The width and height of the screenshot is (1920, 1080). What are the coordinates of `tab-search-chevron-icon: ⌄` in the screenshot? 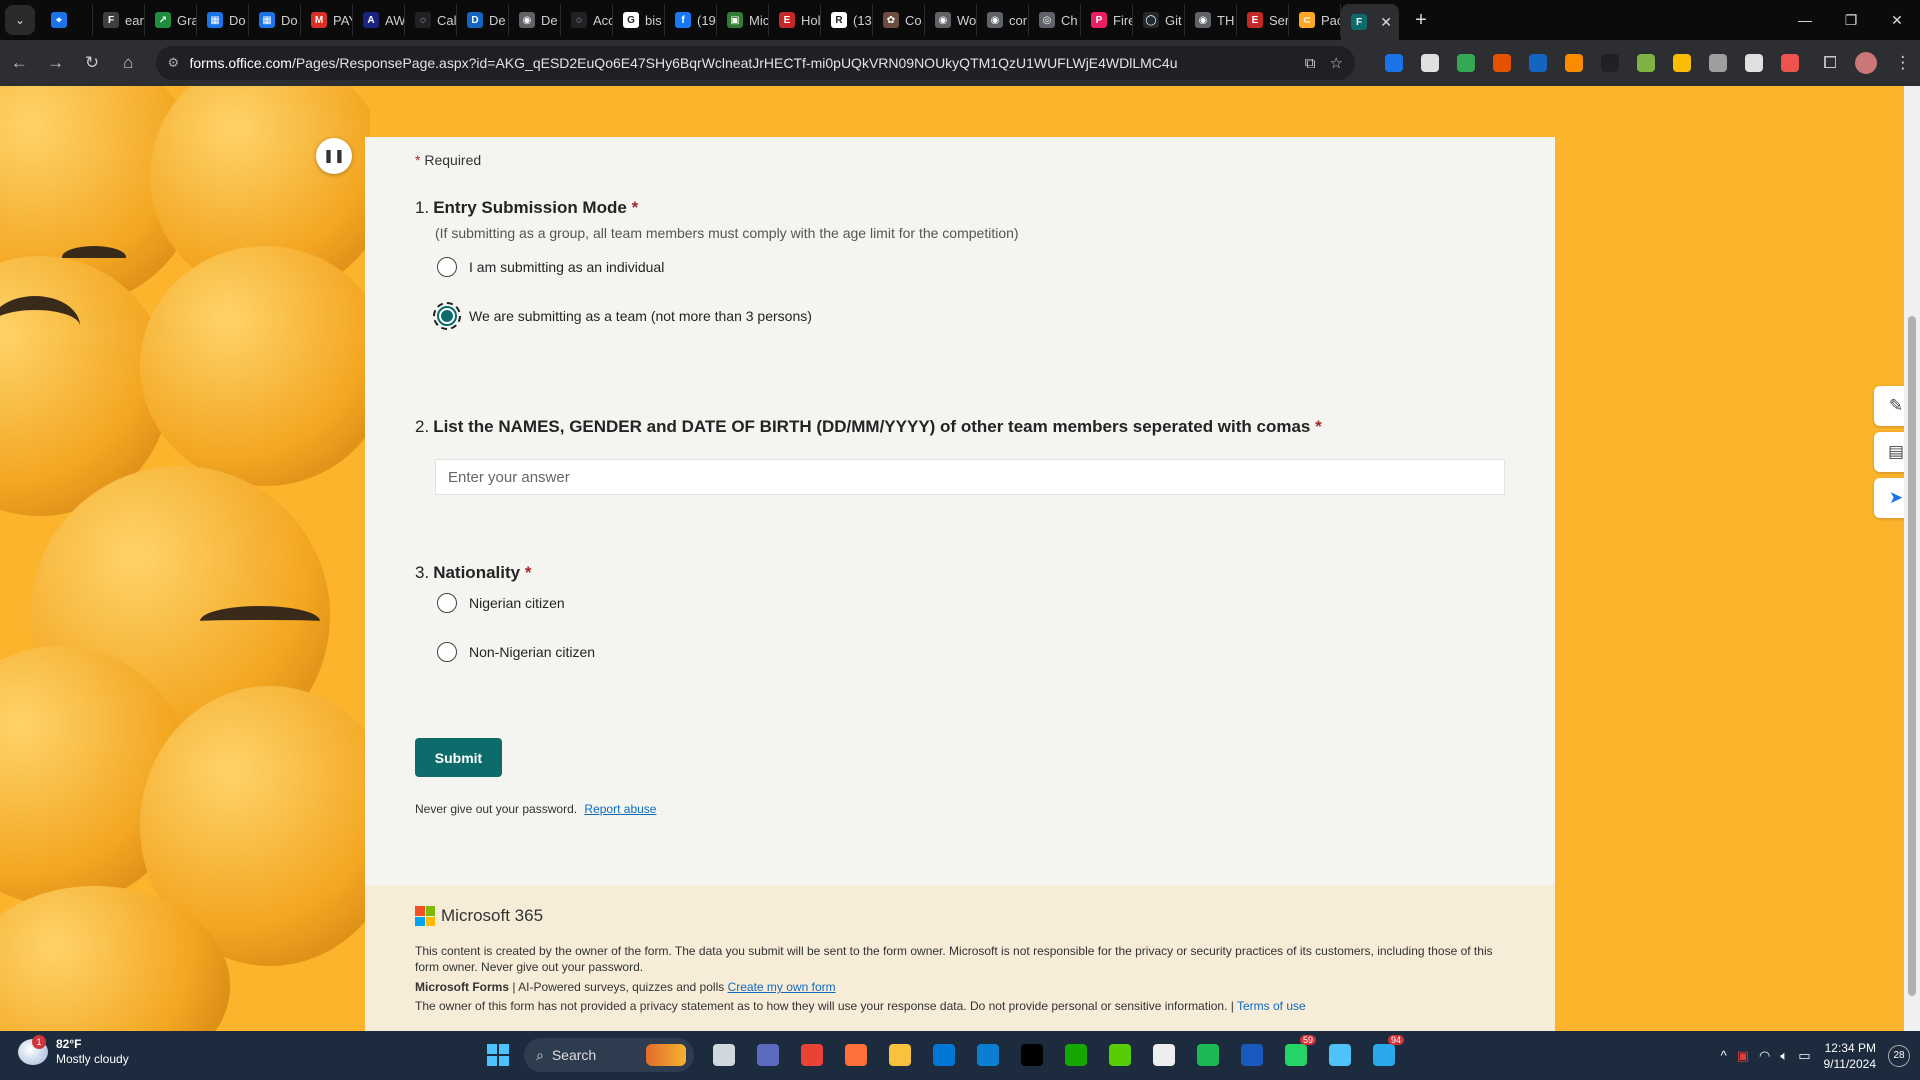 It's located at (20, 20).